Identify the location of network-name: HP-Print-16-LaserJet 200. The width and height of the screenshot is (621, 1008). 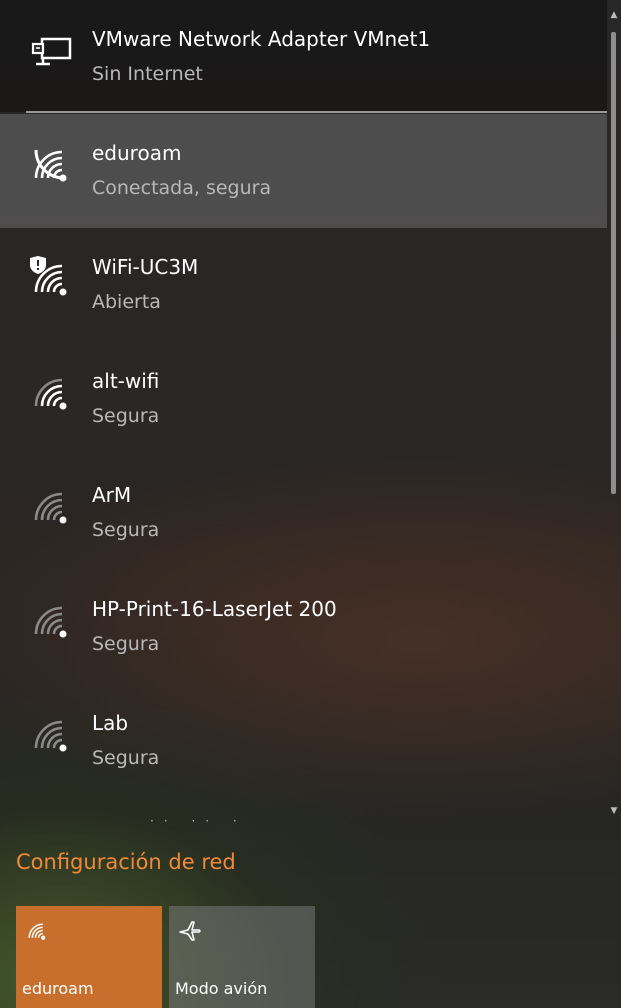
(214, 609).